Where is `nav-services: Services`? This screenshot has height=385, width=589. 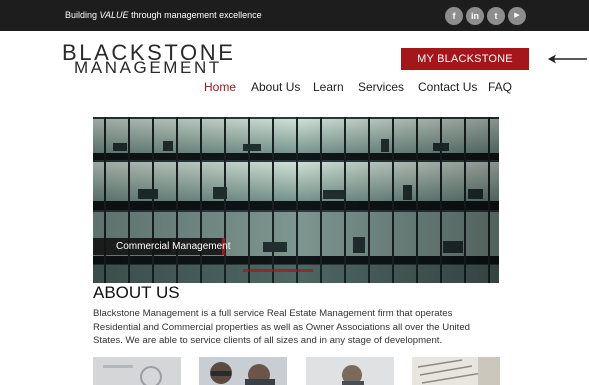 nav-services: Services is located at coordinates (381, 87).